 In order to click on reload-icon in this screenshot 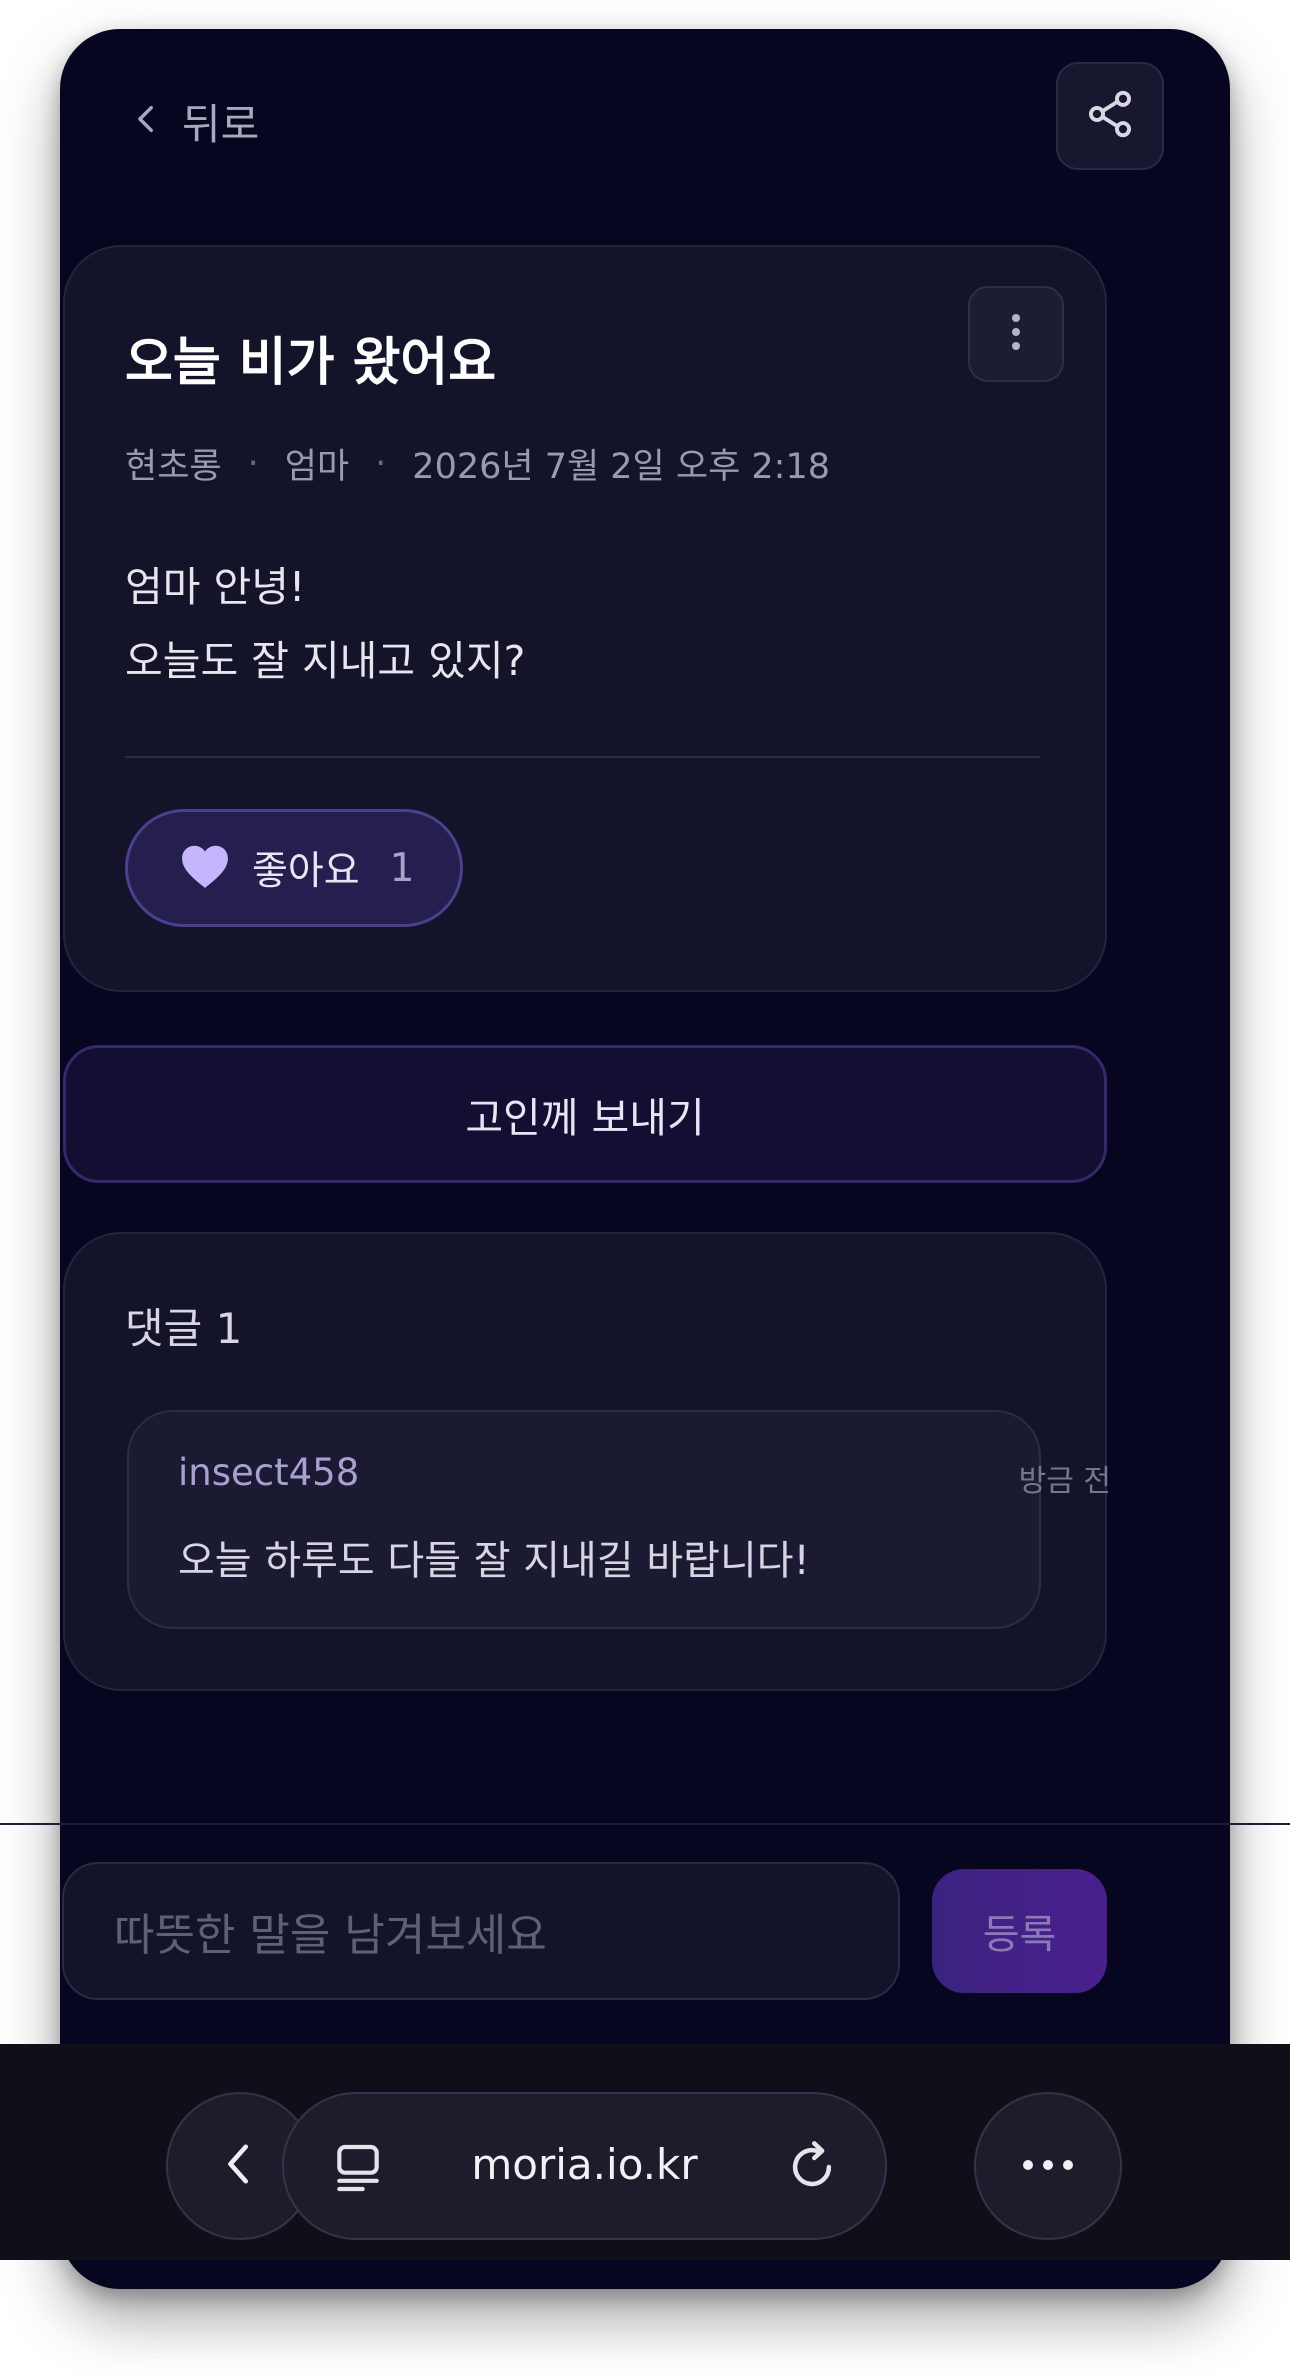, I will do `click(812, 2169)`.